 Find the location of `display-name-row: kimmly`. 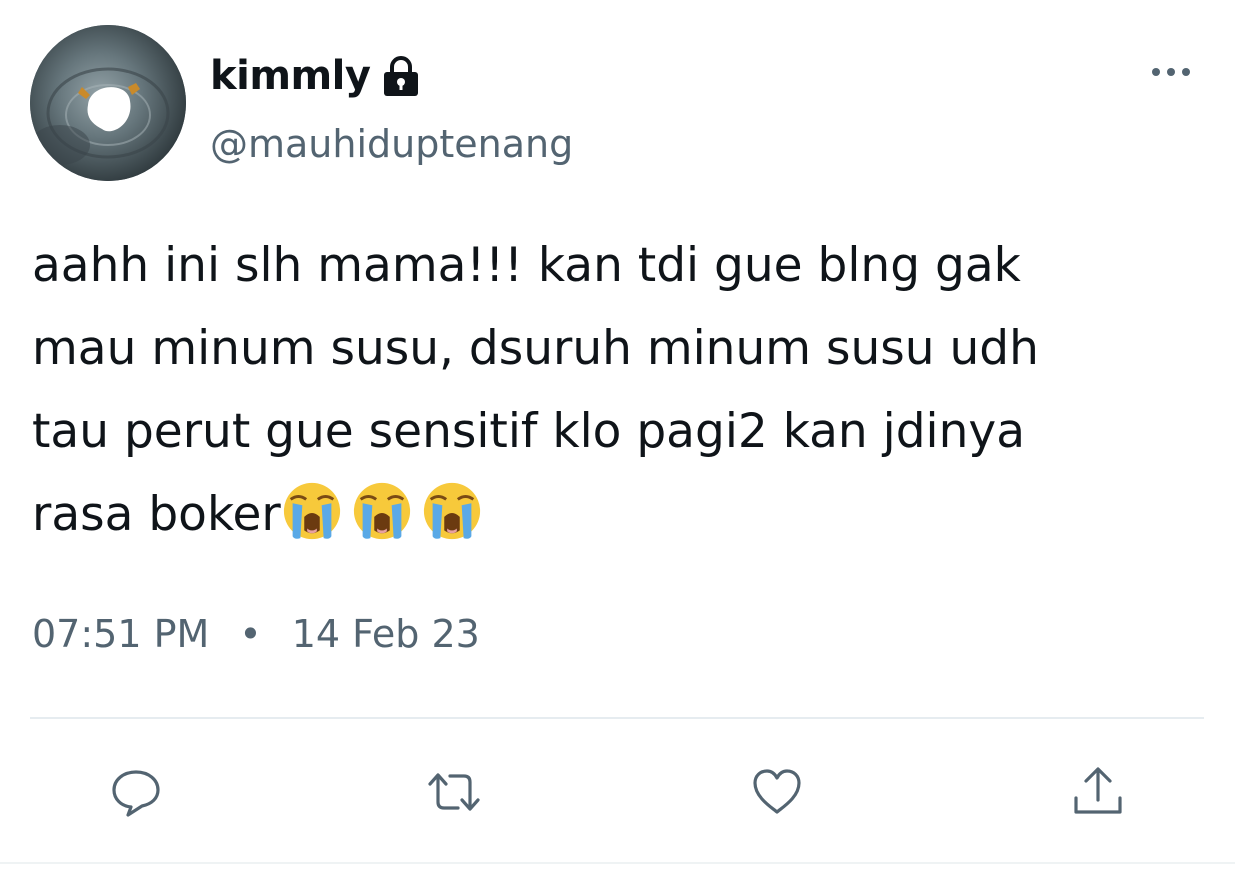

display-name-row: kimmly is located at coordinates (317, 76).